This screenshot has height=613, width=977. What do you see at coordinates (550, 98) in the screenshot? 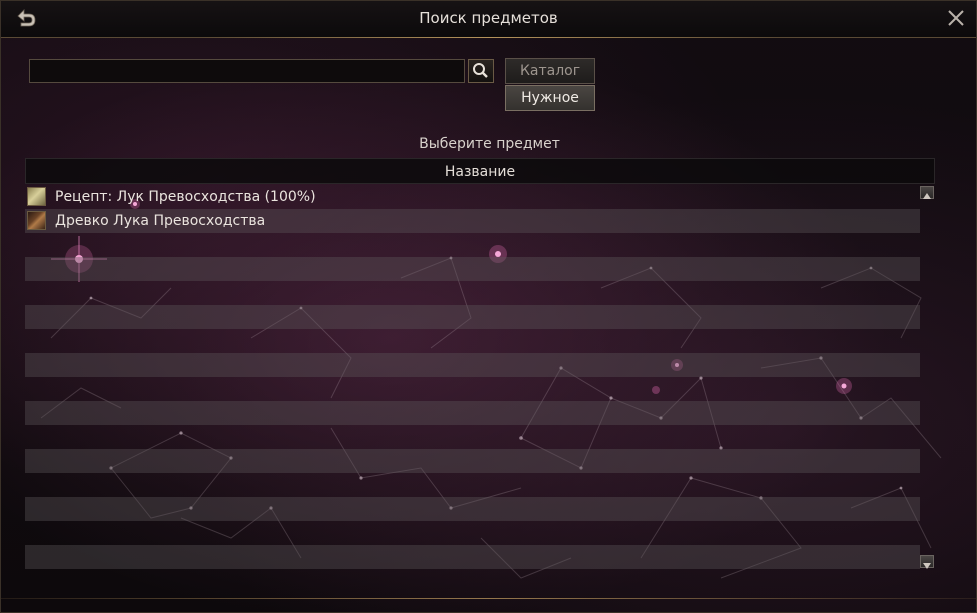
I see `tab-needed: Нужное` at bounding box center [550, 98].